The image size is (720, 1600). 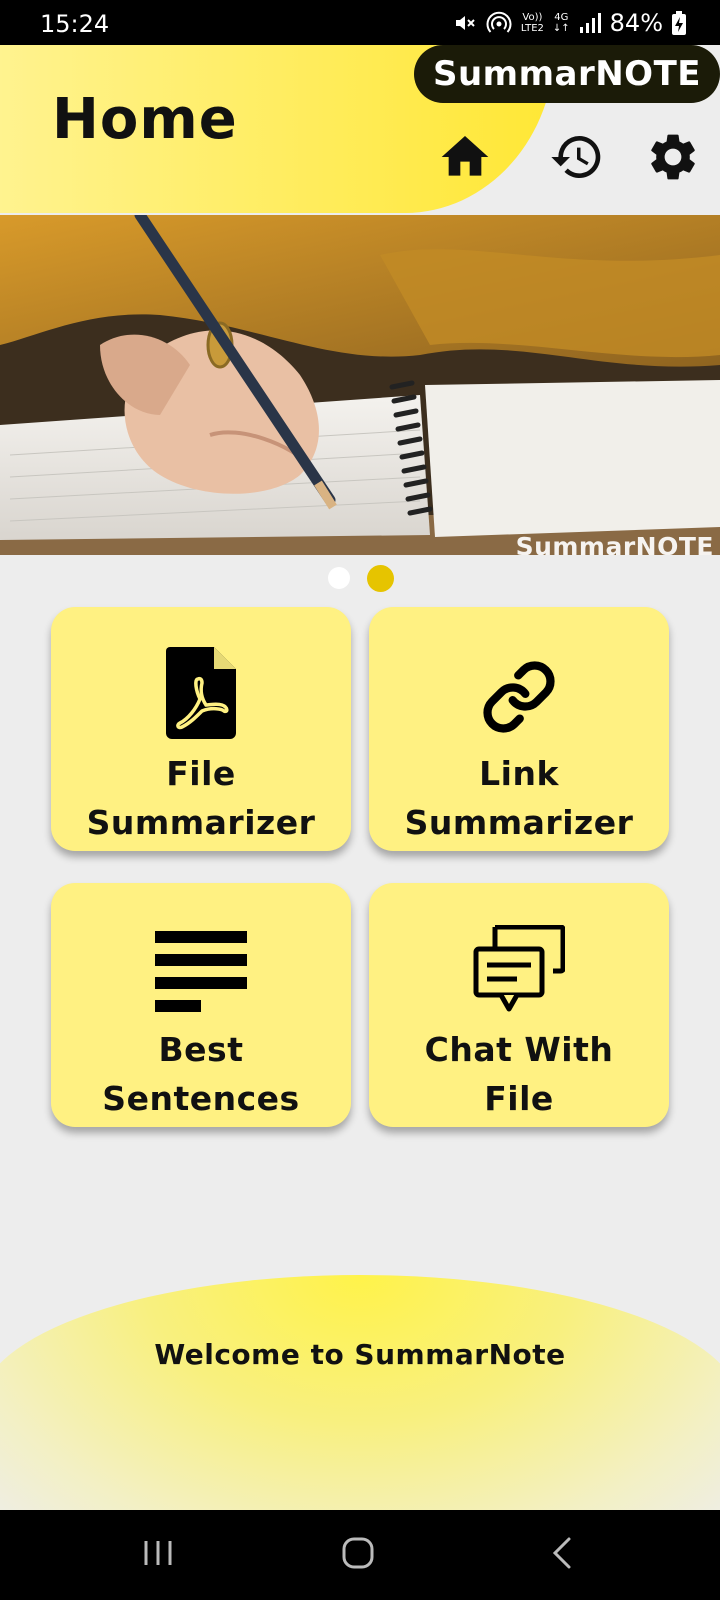 What do you see at coordinates (360, 130) in the screenshot?
I see `app-header: Home SummarNOTE` at bounding box center [360, 130].